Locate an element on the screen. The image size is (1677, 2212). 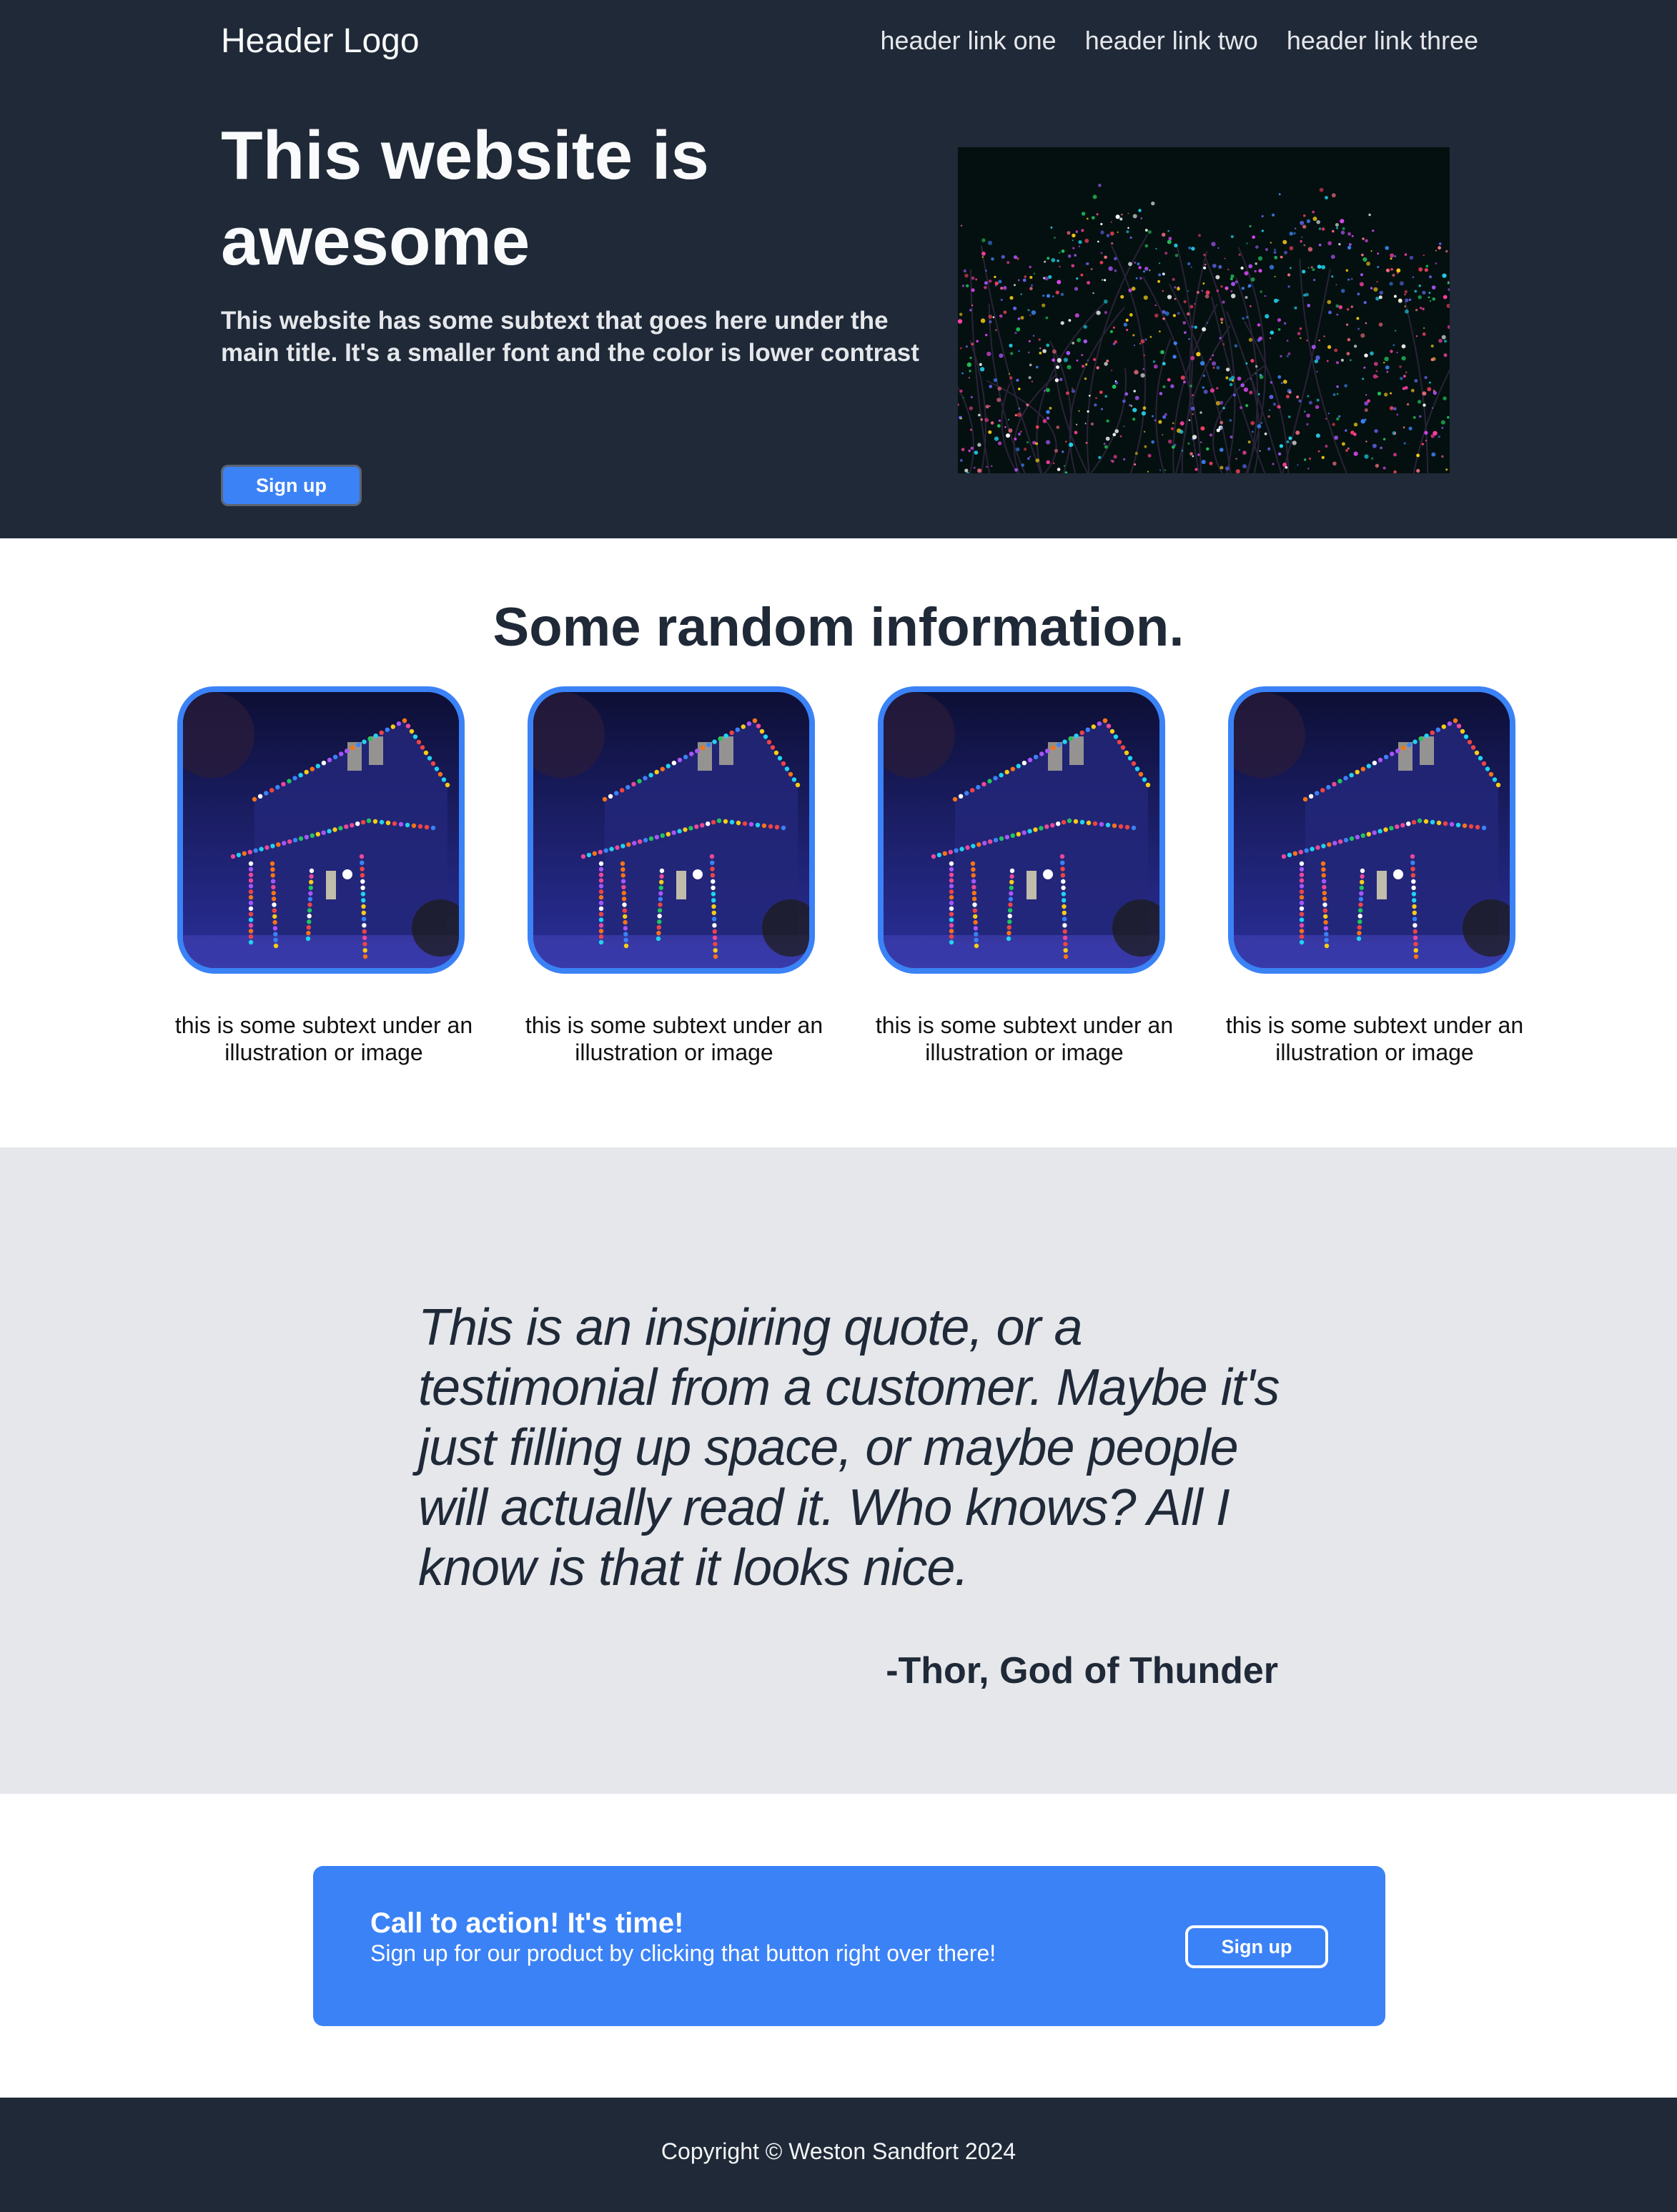
header-link-two: header link two is located at coordinates (1172, 41).